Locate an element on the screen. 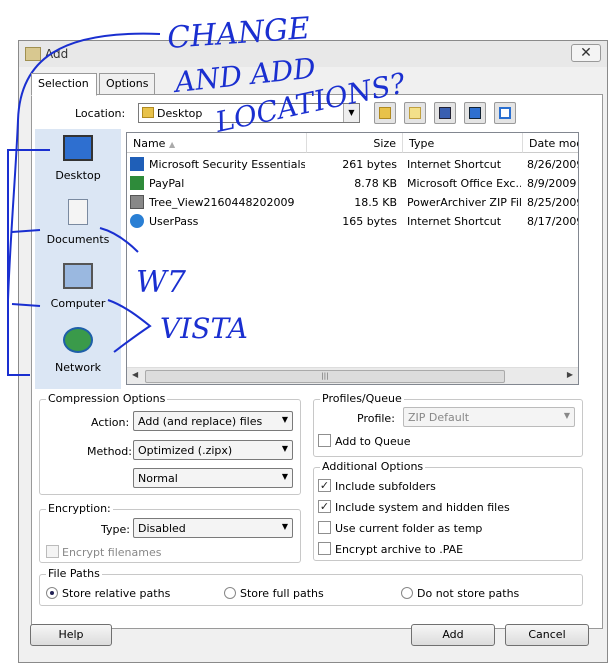 This screenshot has width=608, height=663. use-current-folder-label: Use current folder as temp is located at coordinates (409, 528).